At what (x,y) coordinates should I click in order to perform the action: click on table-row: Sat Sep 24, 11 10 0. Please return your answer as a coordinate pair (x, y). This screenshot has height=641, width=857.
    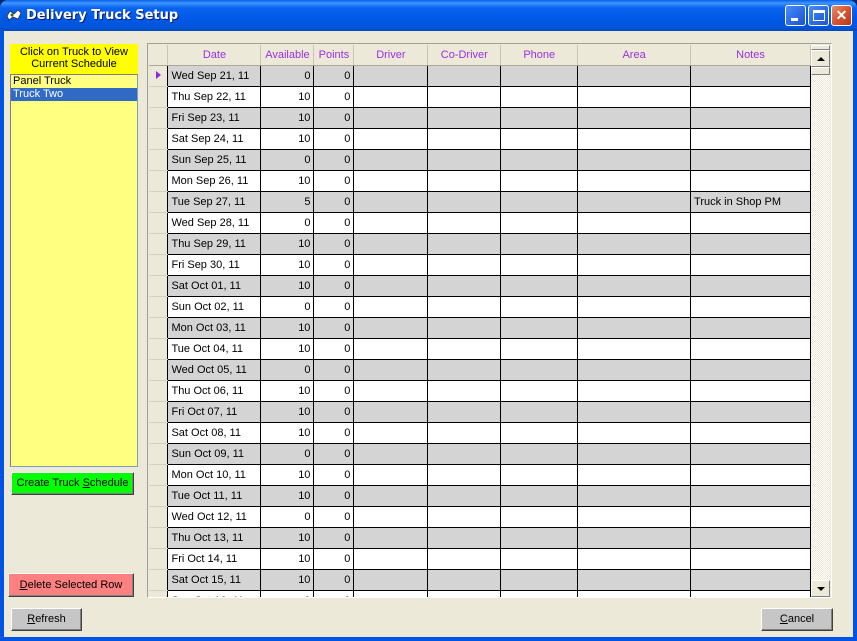
    Looking at the image, I should click on (480, 138).